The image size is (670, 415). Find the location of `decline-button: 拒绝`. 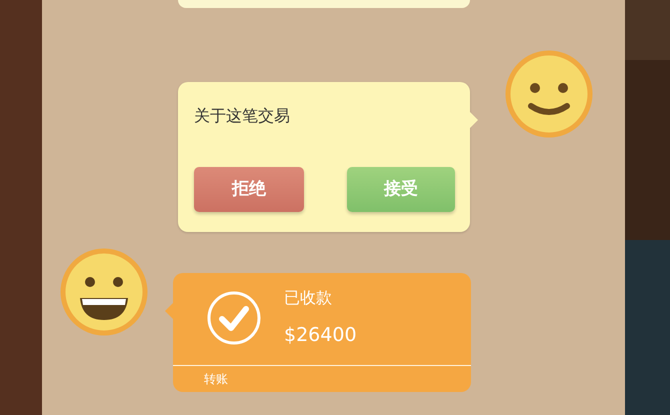

decline-button: 拒绝 is located at coordinates (249, 189).